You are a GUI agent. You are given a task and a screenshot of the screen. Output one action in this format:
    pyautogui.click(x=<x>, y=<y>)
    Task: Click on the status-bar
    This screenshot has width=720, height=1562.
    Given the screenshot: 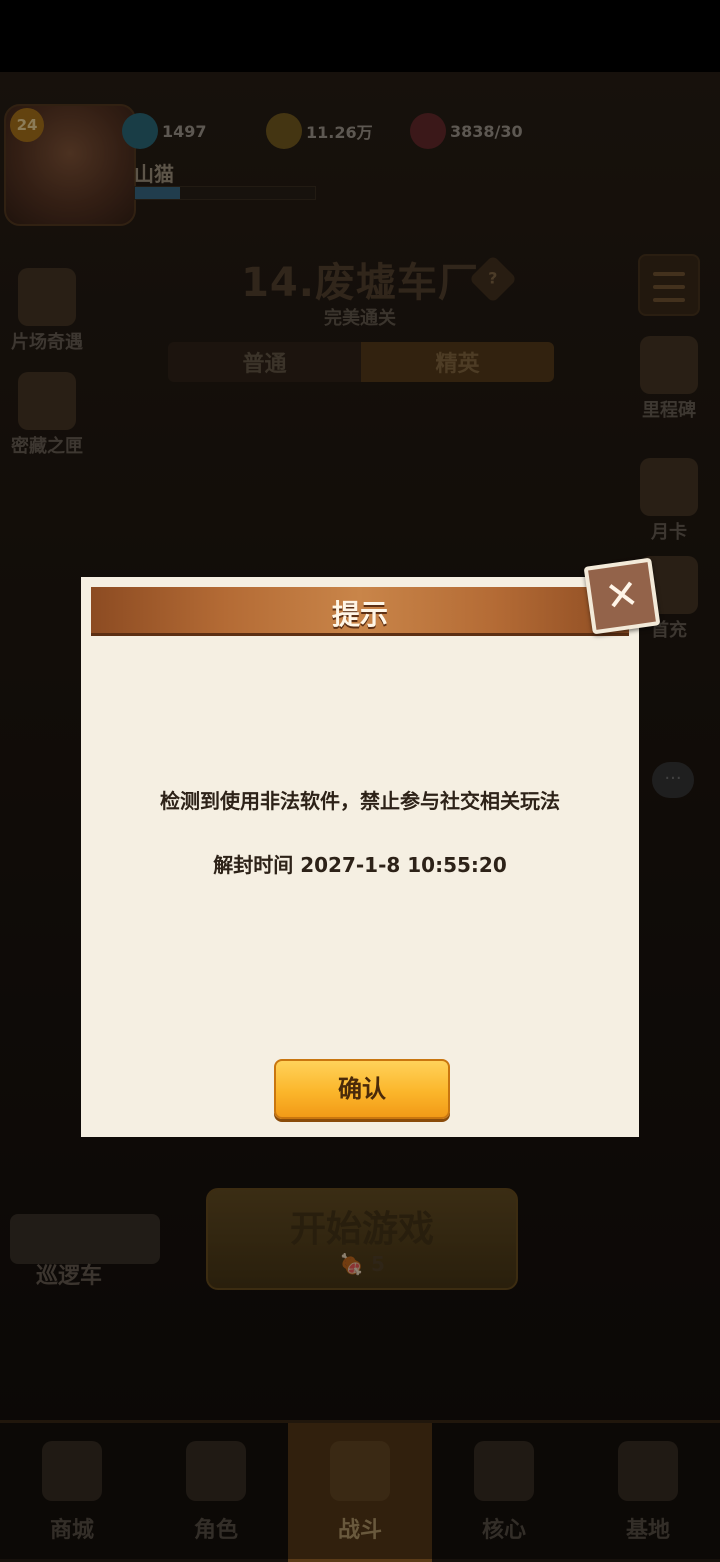 What is the action you would take?
    pyautogui.click(x=360, y=36)
    